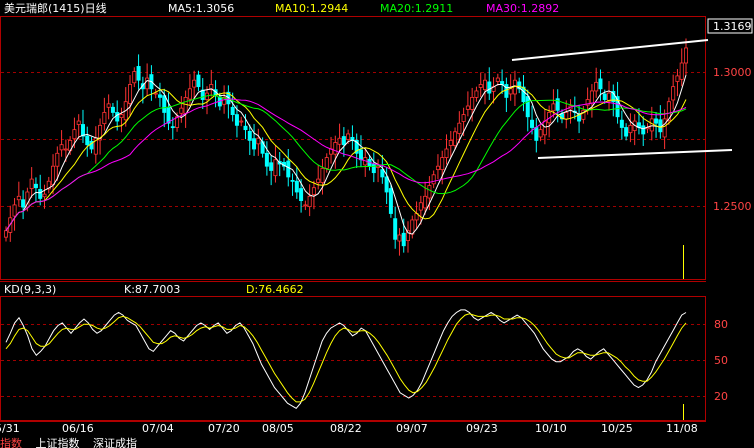 This screenshot has height=448, width=754. I want to click on upper-trendline, so click(610, 50).